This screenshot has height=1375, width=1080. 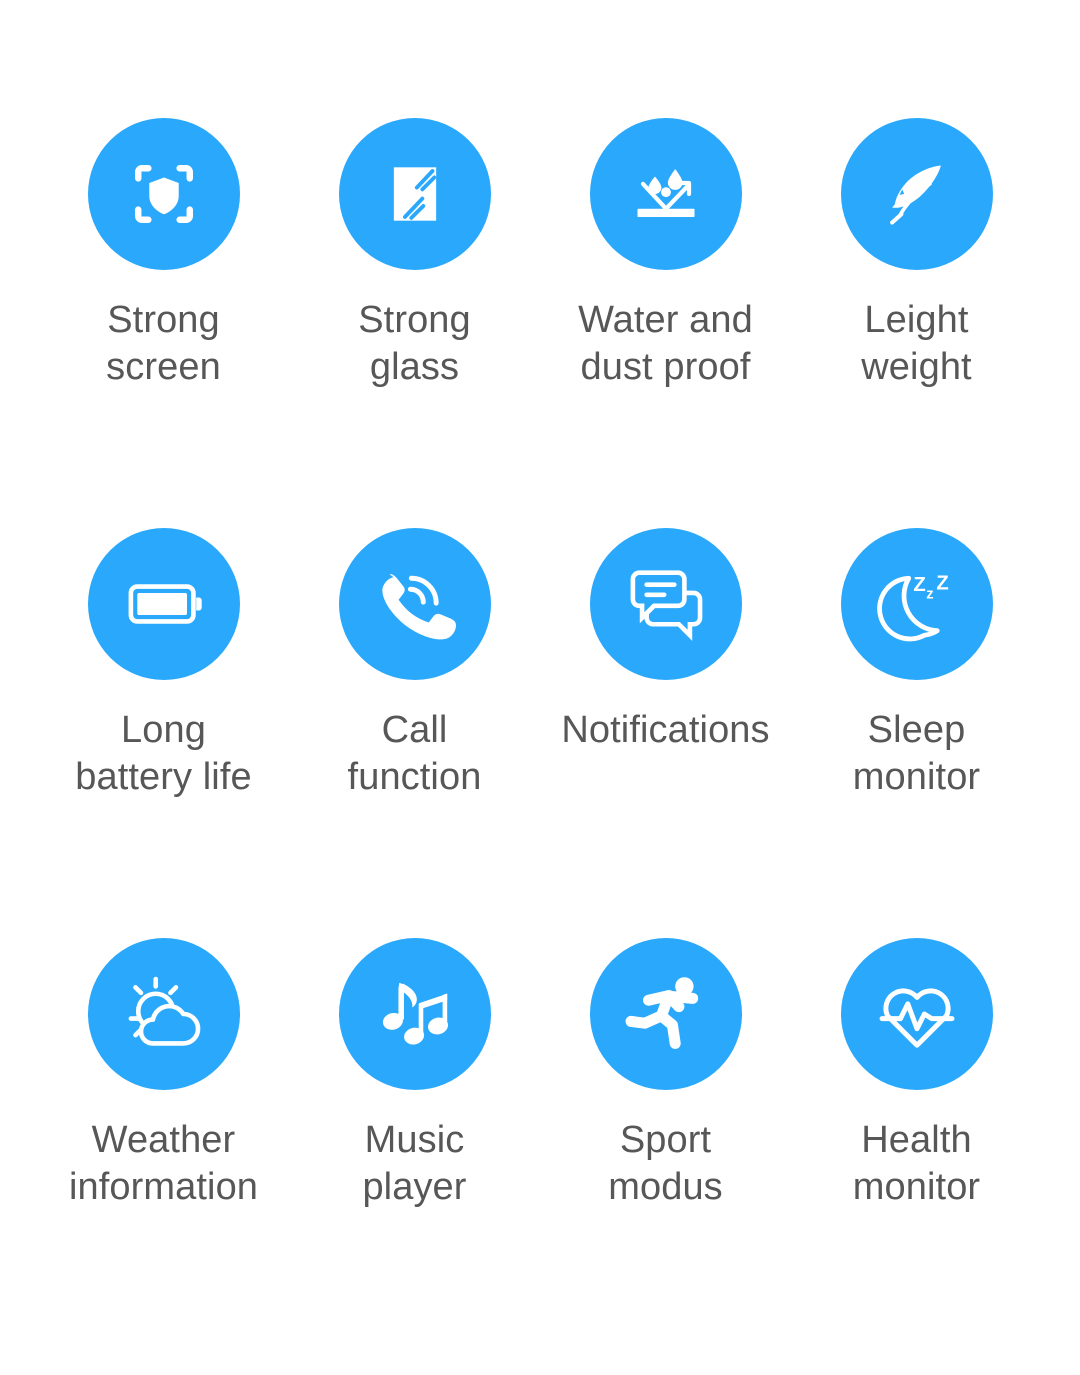 What do you see at coordinates (665, 730) in the screenshot?
I see `feature-label: Notifications` at bounding box center [665, 730].